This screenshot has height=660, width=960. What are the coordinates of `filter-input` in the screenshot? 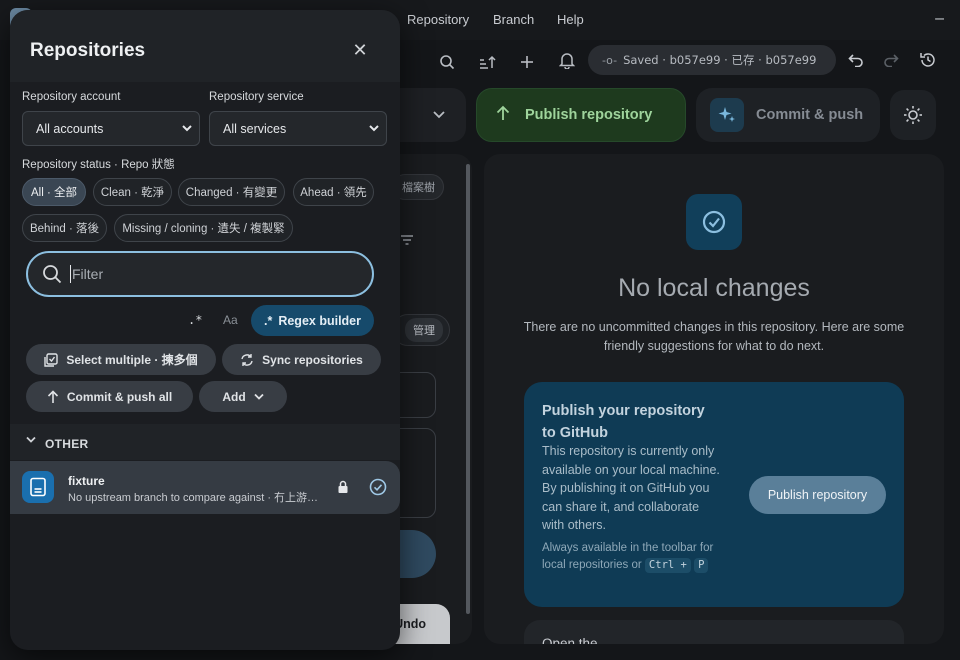 It's located at (212, 274).